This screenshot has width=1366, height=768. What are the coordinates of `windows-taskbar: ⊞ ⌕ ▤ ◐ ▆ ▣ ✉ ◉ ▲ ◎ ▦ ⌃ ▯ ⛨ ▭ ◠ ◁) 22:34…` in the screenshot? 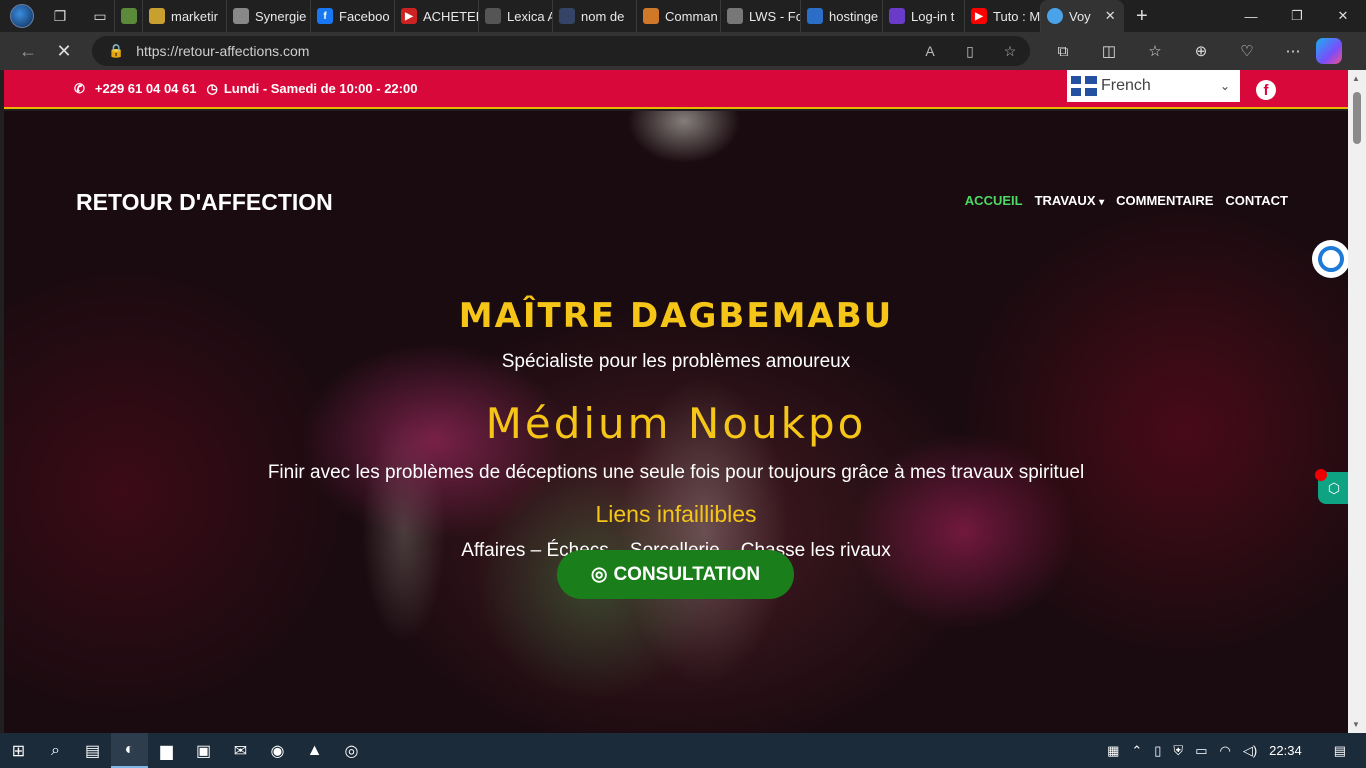 It's located at (683, 750).